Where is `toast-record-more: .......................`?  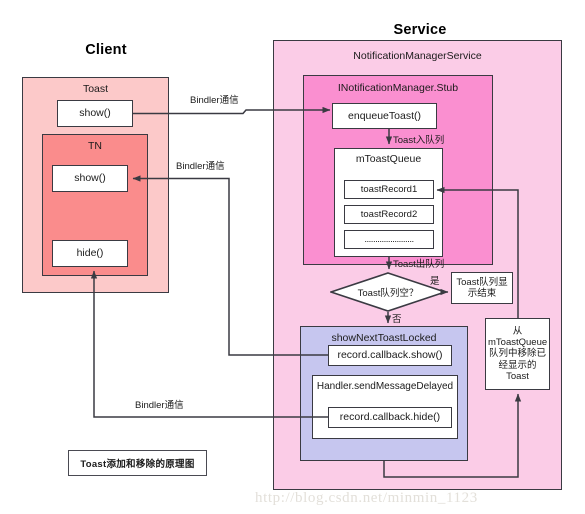 toast-record-more: ....................... is located at coordinates (389, 239).